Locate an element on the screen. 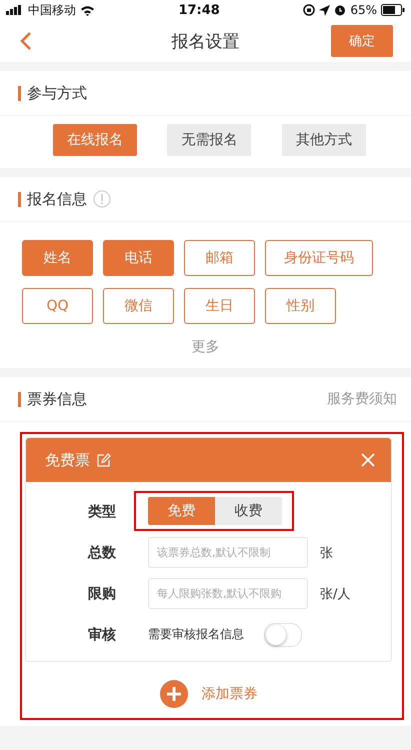  field-tag: QQ is located at coordinates (57, 306).